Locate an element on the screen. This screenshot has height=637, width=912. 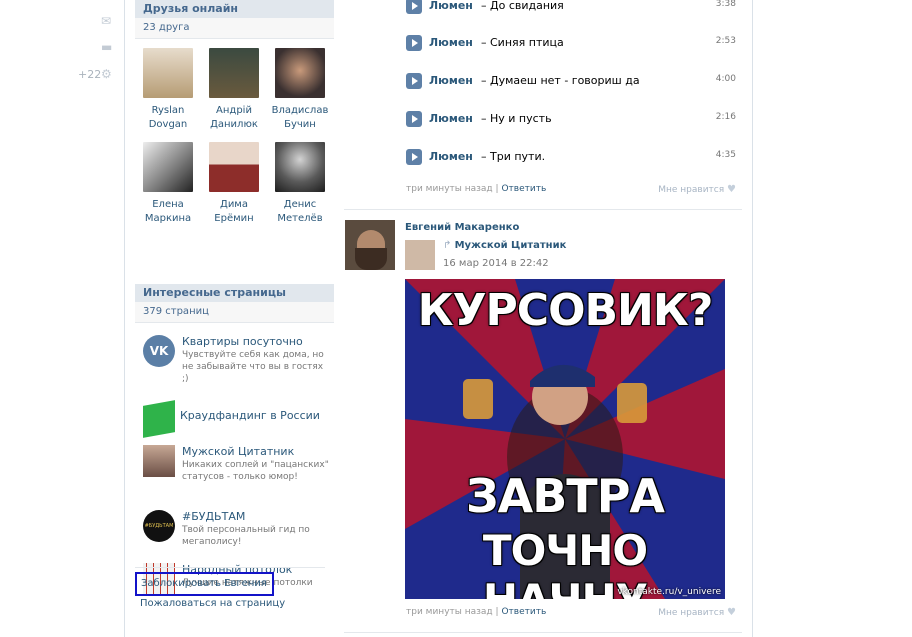
friend-card: Андрій Данилюк is located at coordinates (234, 90).